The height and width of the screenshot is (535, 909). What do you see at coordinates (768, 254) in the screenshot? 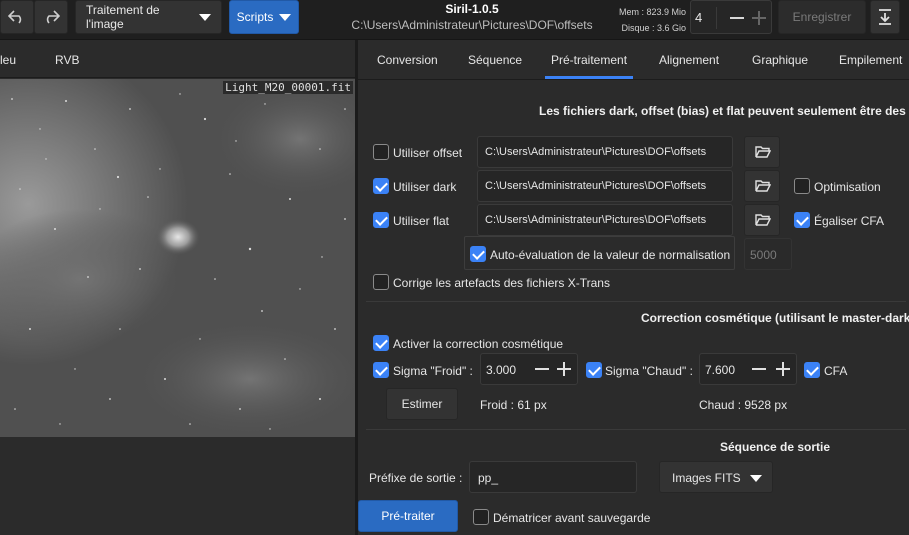
I see `normalisation-value-field: 5000` at bounding box center [768, 254].